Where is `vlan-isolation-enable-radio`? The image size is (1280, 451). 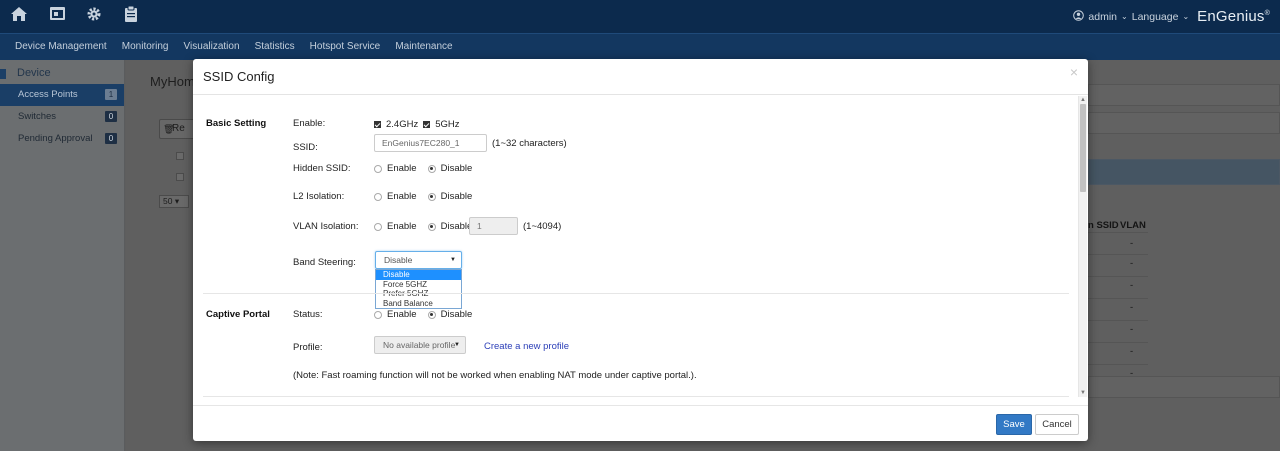
vlan-isolation-enable-radio is located at coordinates (378, 226).